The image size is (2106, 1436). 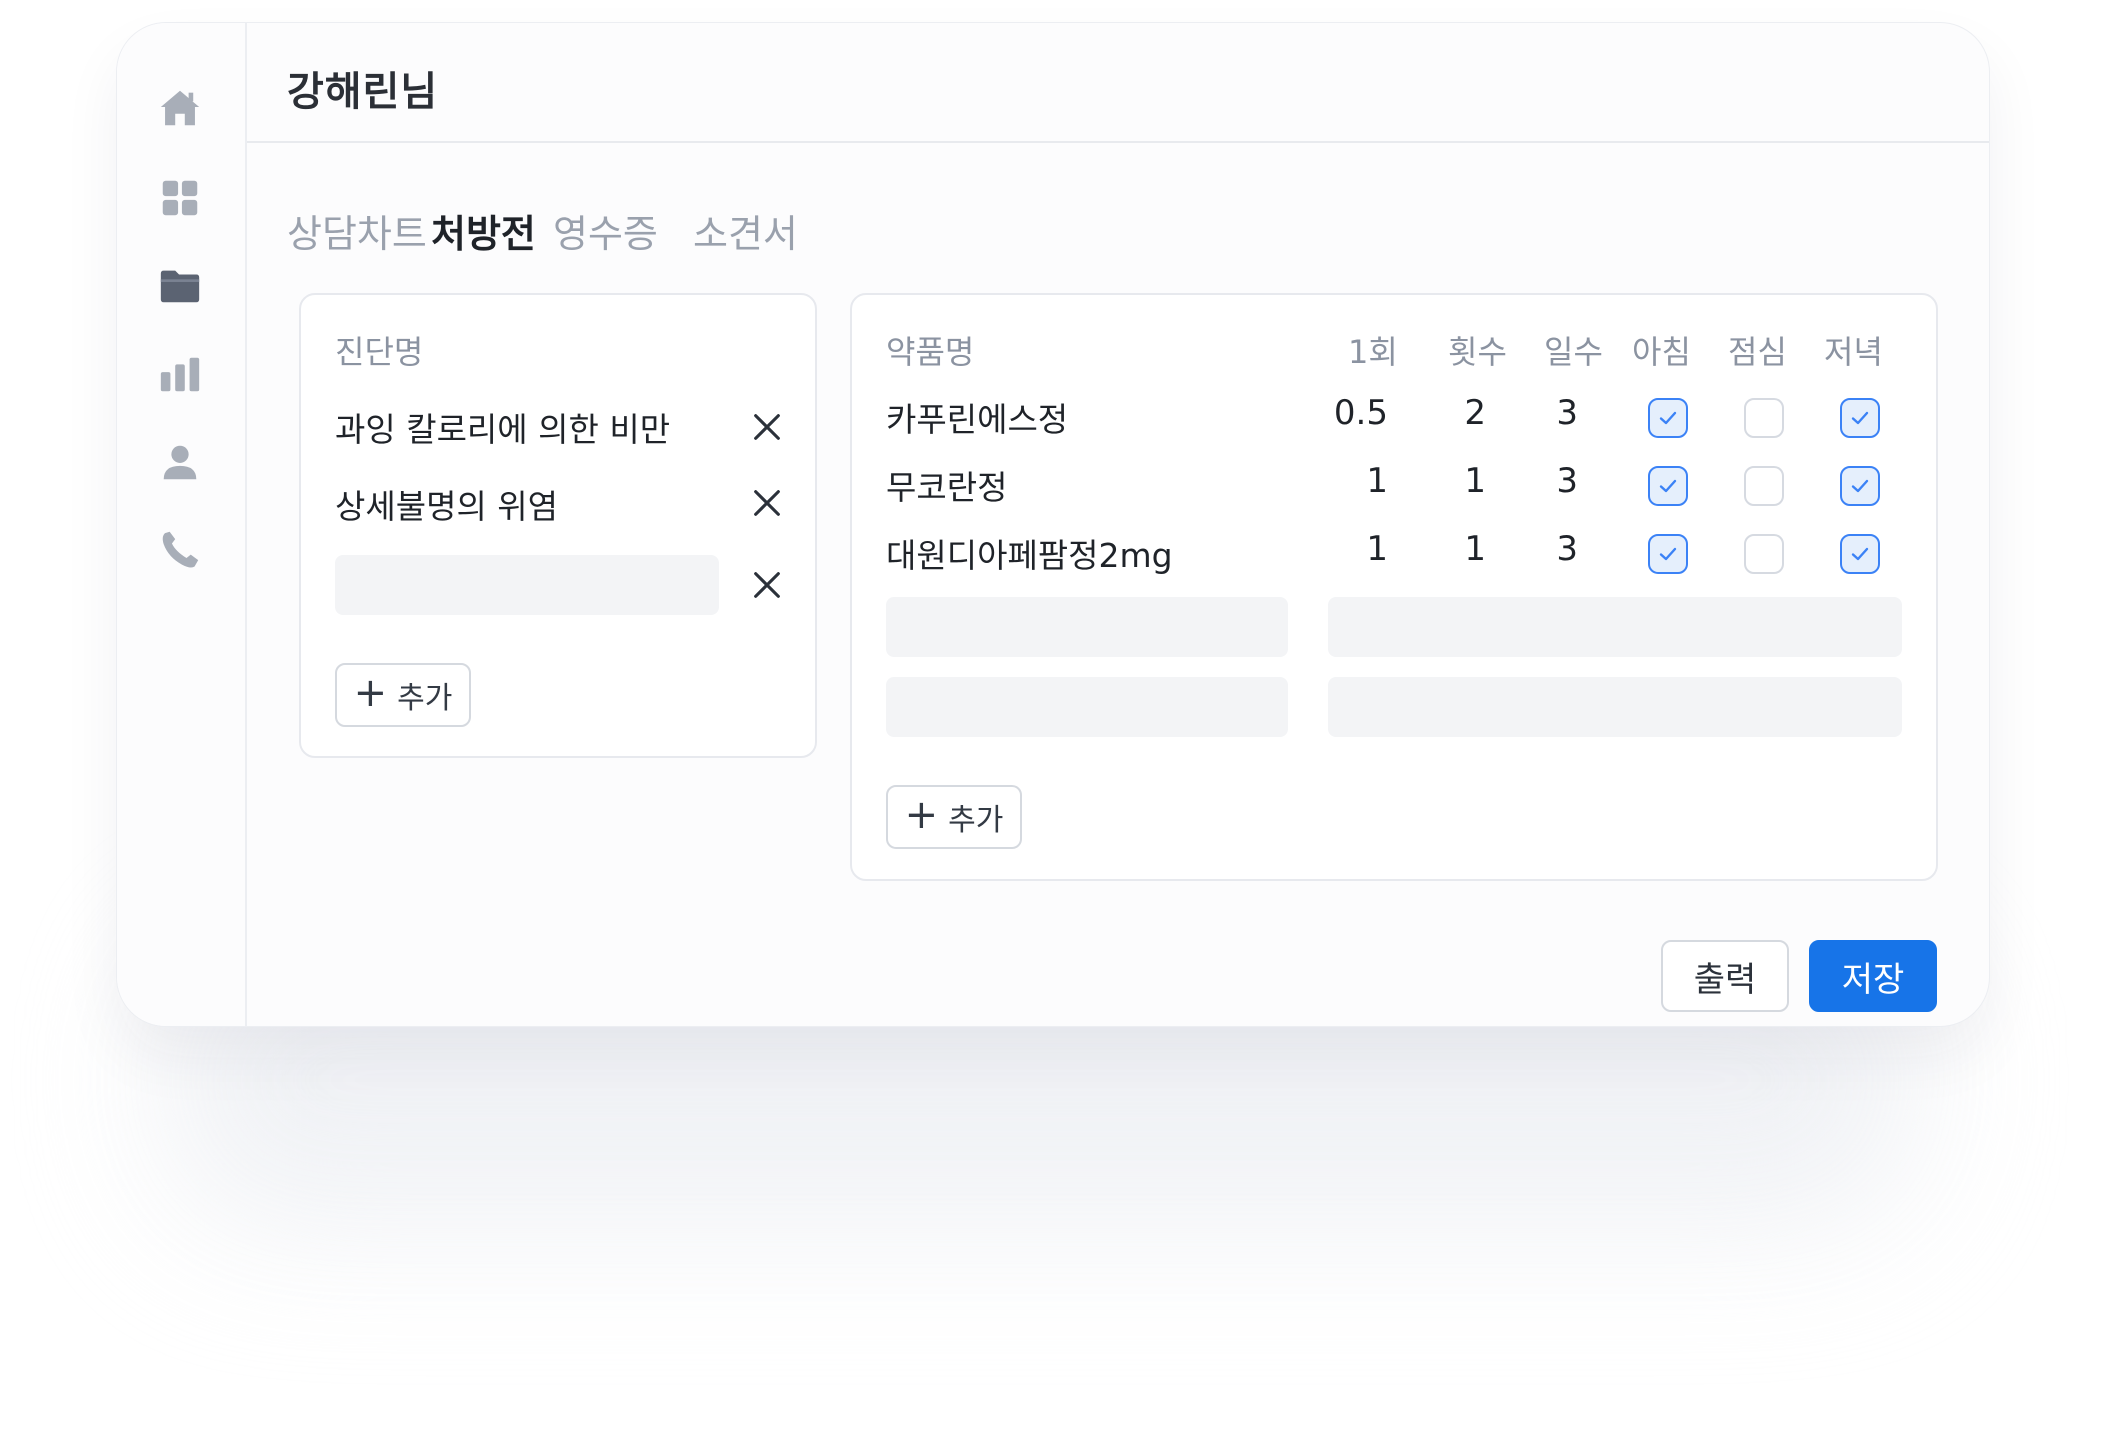 I want to click on morning-header: 아침, so click(x=1661, y=352).